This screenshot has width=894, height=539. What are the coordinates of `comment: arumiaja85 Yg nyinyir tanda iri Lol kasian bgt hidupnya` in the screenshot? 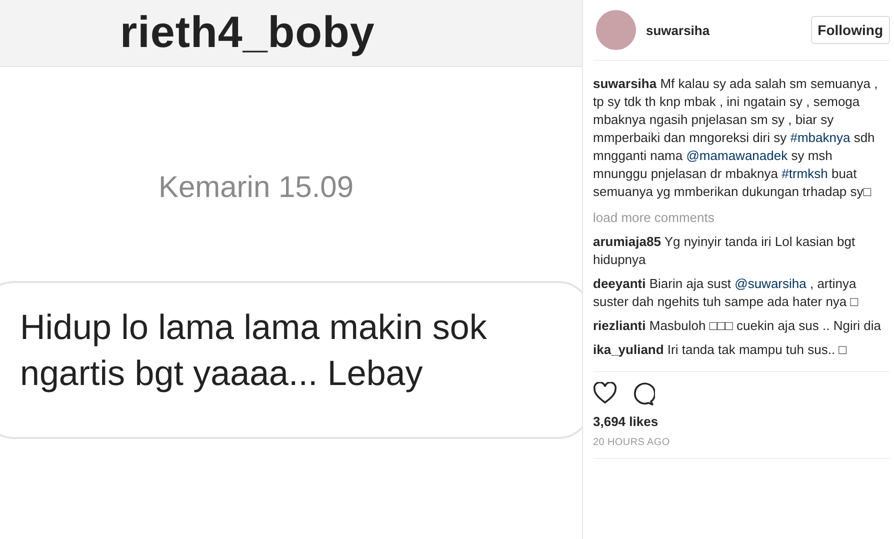 It's located at (724, 251).